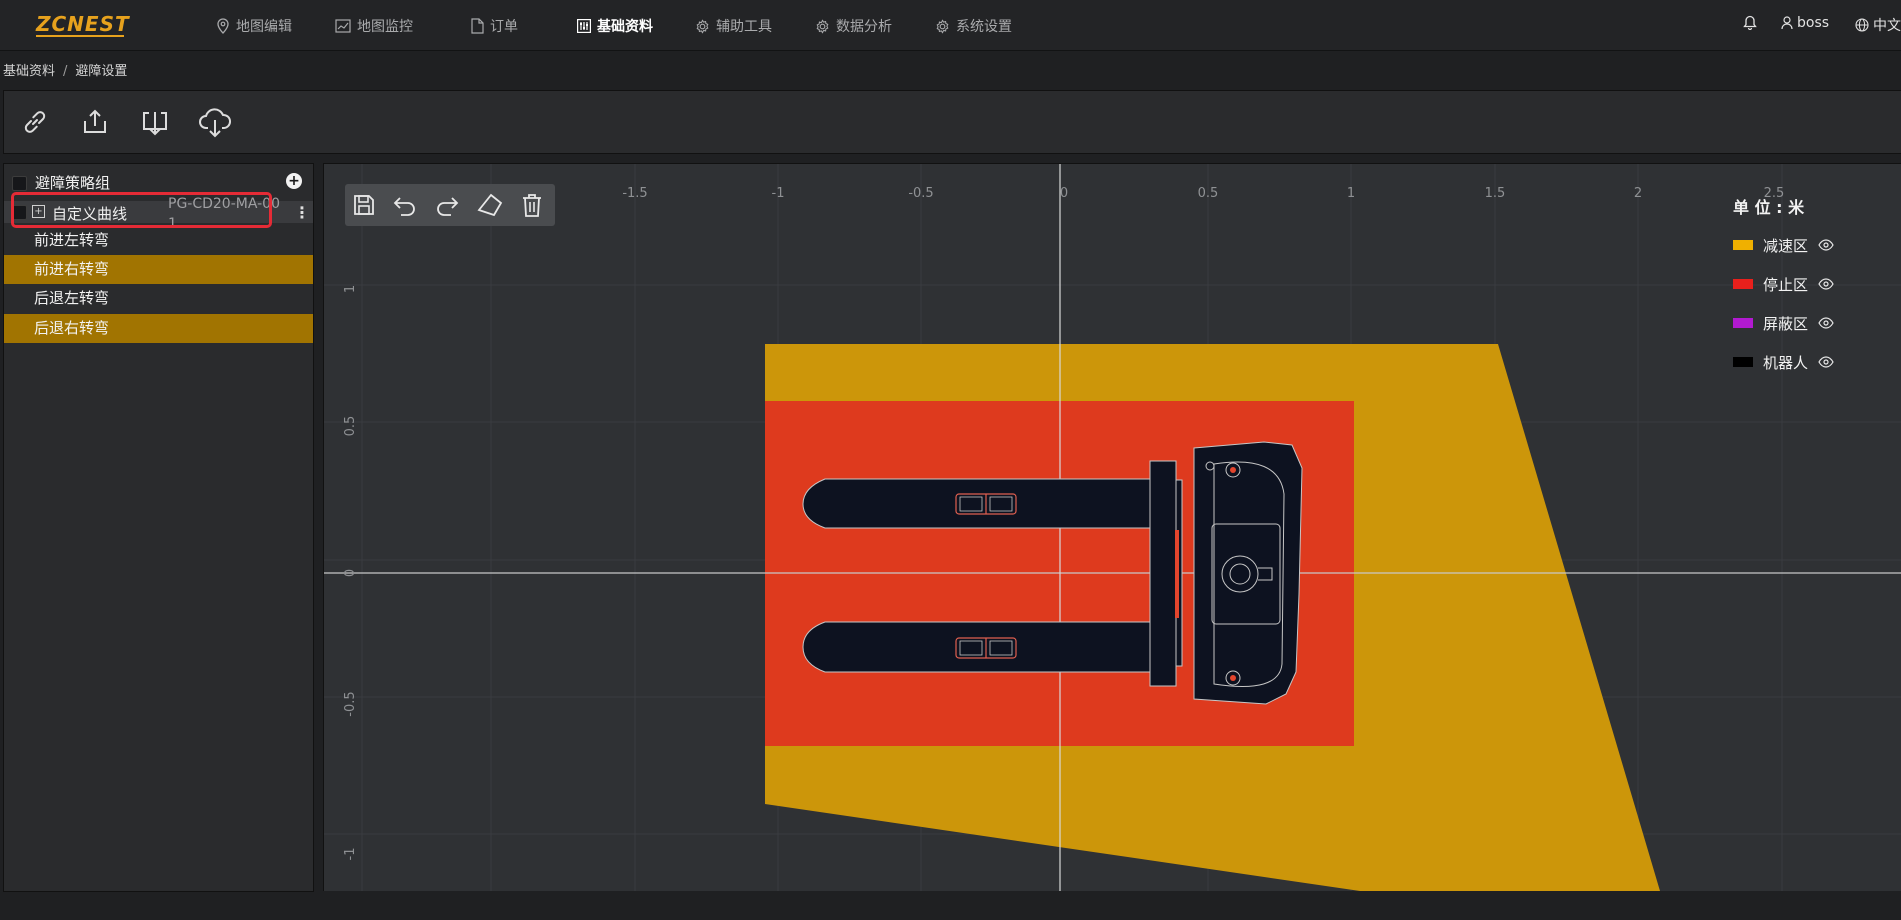  I want to click on nav-item-orders: 订单, so click(494, 26).